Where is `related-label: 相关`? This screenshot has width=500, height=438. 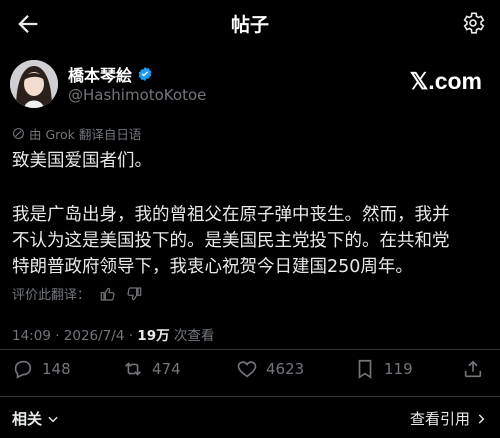 related-label: 相关 is located at coordinates (27, 419).